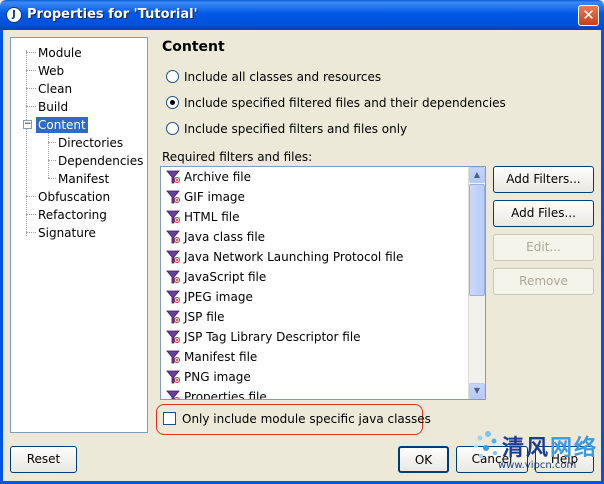 The image size is (604, 484). Describe the element at coordinates (62, 125) in the screenshot. I see `tree-item-content: Content` at that location.